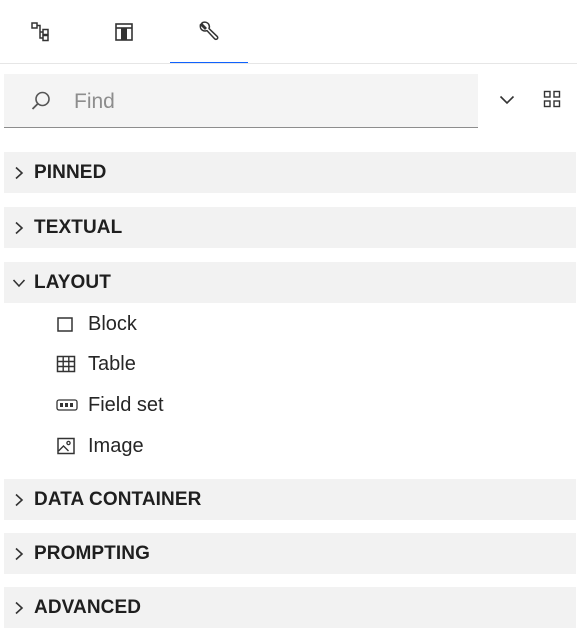  Describe the element at coordinates (92, 553) in the screenshot. I see `section-label: PROMPTING` at that location.